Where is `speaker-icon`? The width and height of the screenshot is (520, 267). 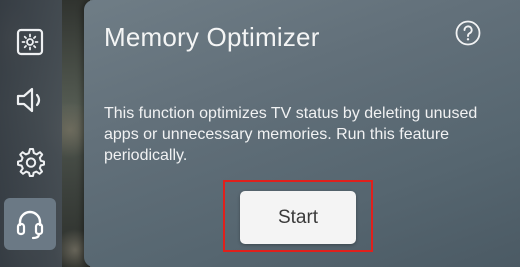
speaker-icon is located at coordinates (28, 100).